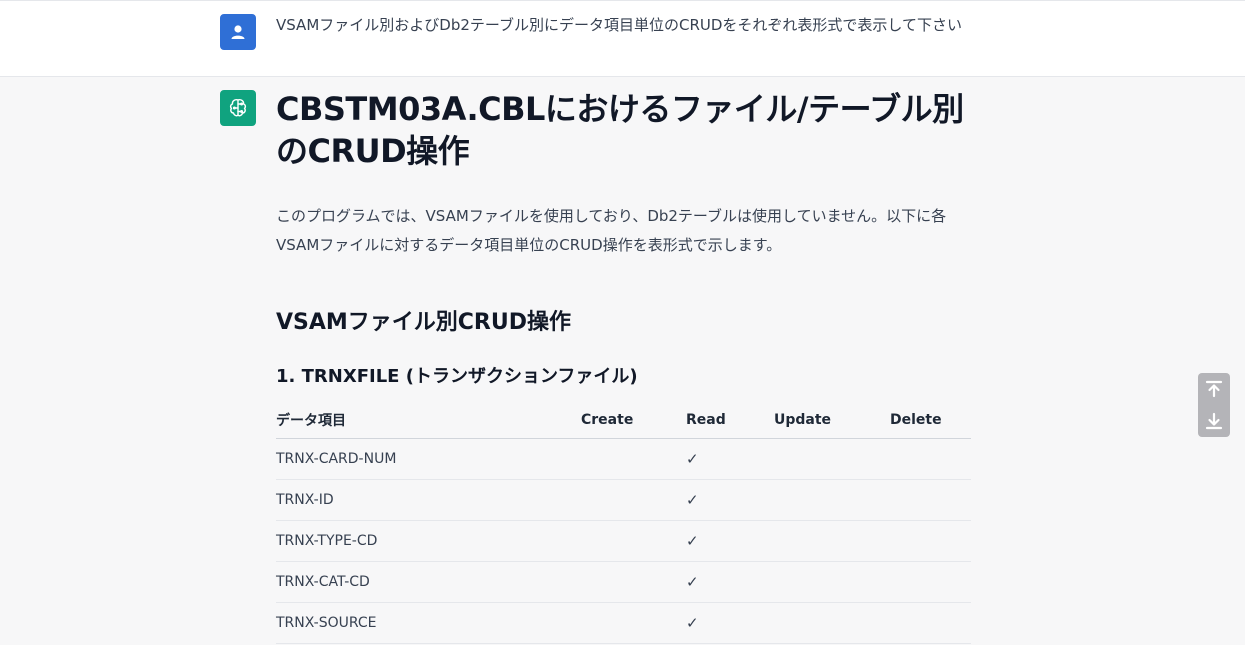 The width and height of the screenshot is (1245, 645). What do you see at coordinates (428, 541) in the screenshot?
I see `cell-data-item: TRNX-TYPE-CD` at bounding box center [428, 541].